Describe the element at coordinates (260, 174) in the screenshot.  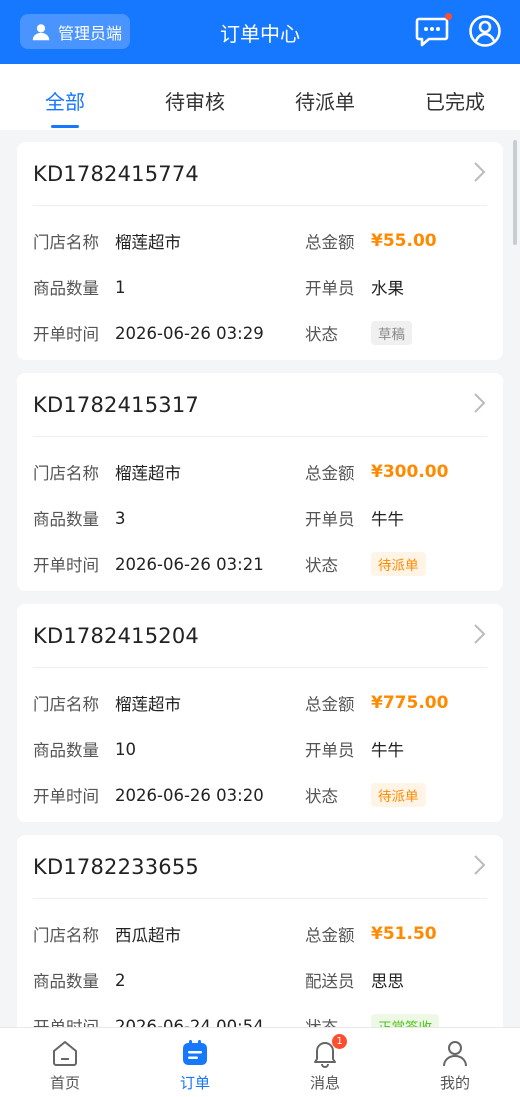
I see `order-card-header: KD1782415774` at that location.